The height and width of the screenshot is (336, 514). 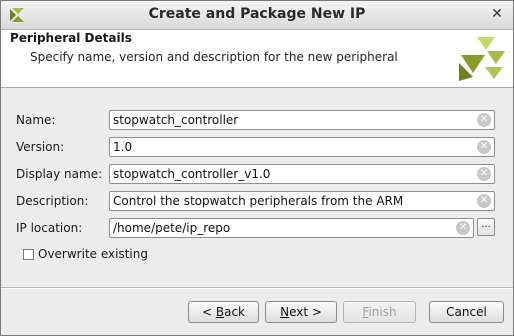 What do you see at coordinates (497, 14) in the screenshot?
I see `close-icon: ✕` at bounding box center [497, 14].